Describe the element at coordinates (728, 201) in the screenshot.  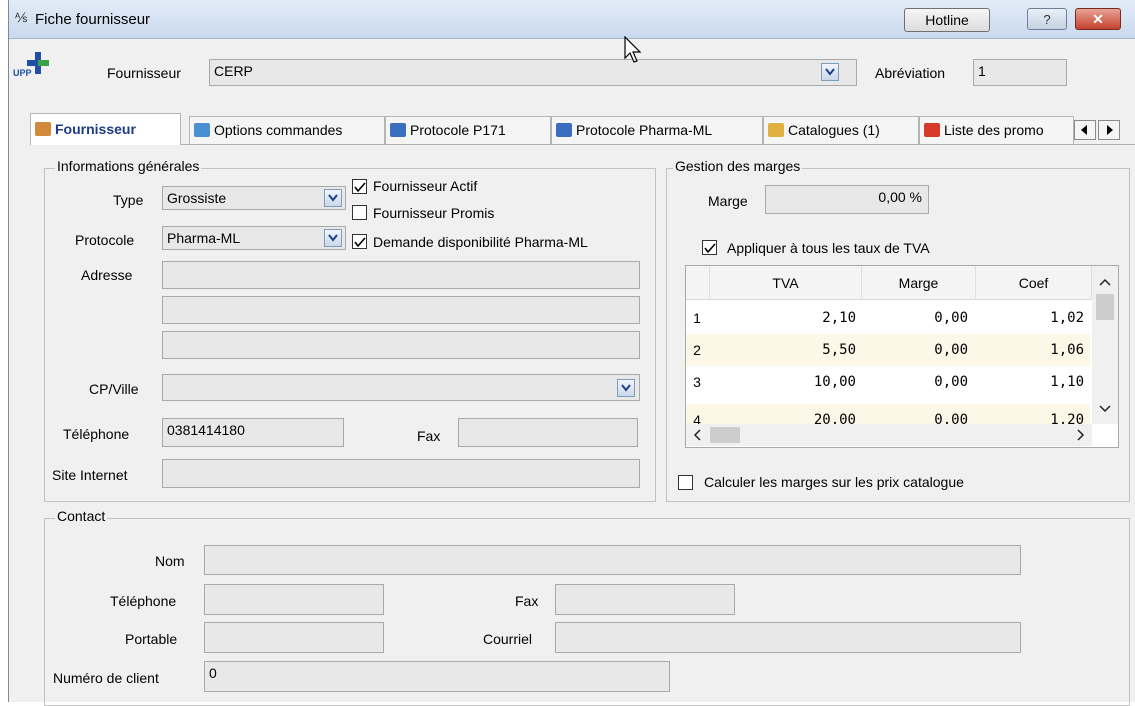
I see `marge-label: Marge` at that location.